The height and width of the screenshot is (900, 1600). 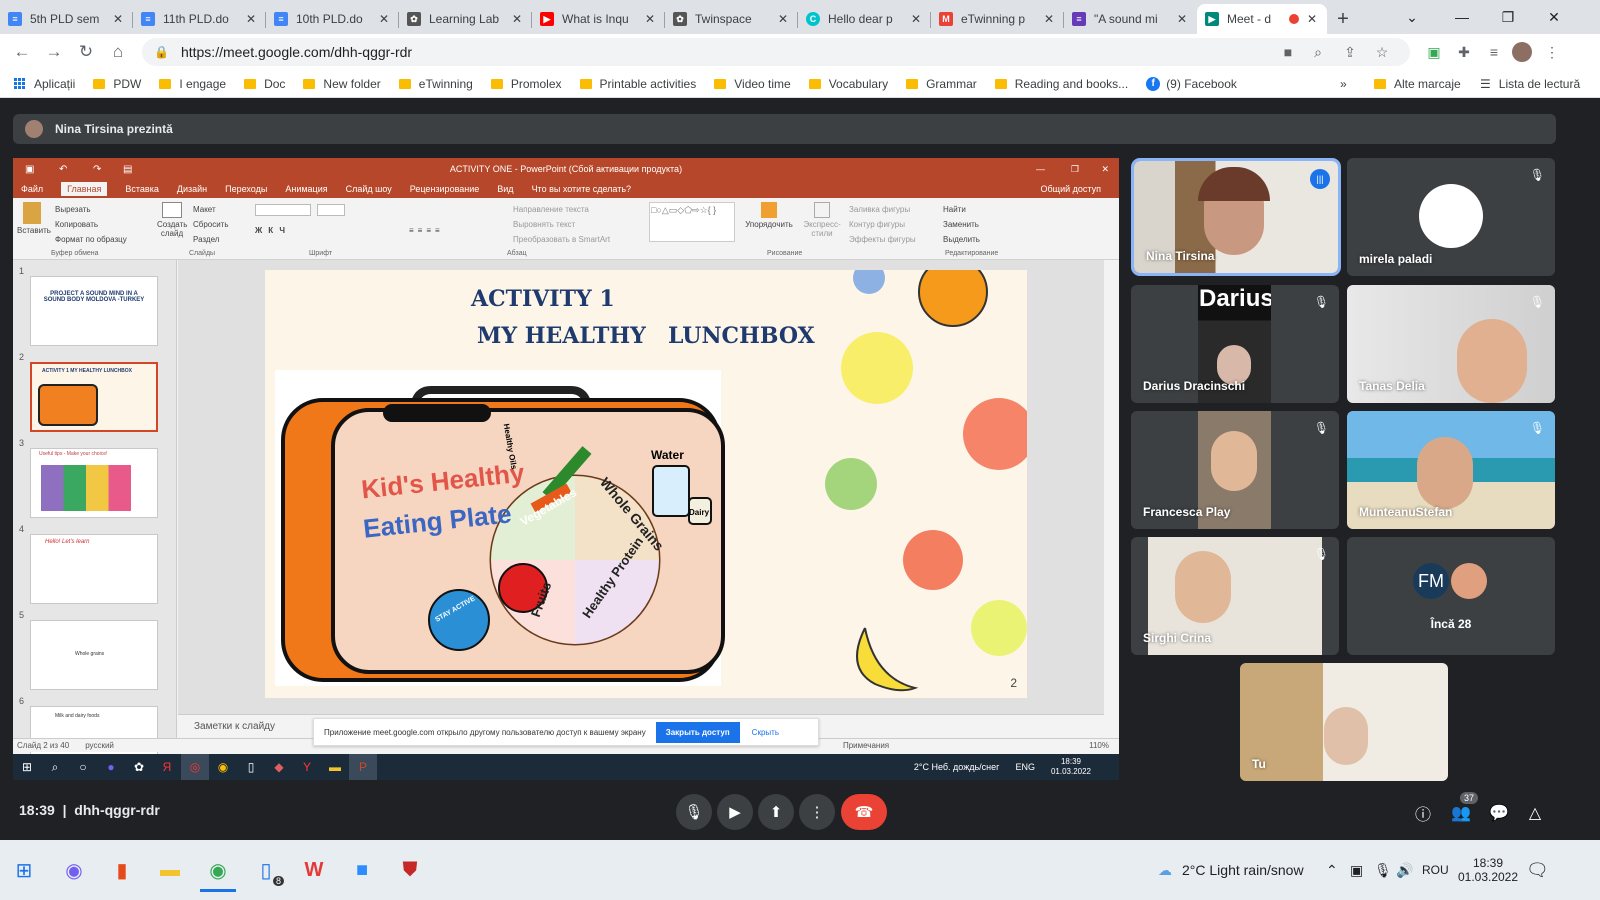 What do you see at coordinates (1235, 344) in the screenshot?
I see `participant-tile: Darius 🎙 Darius Dracinschi` at bounding box center [1235, 344].